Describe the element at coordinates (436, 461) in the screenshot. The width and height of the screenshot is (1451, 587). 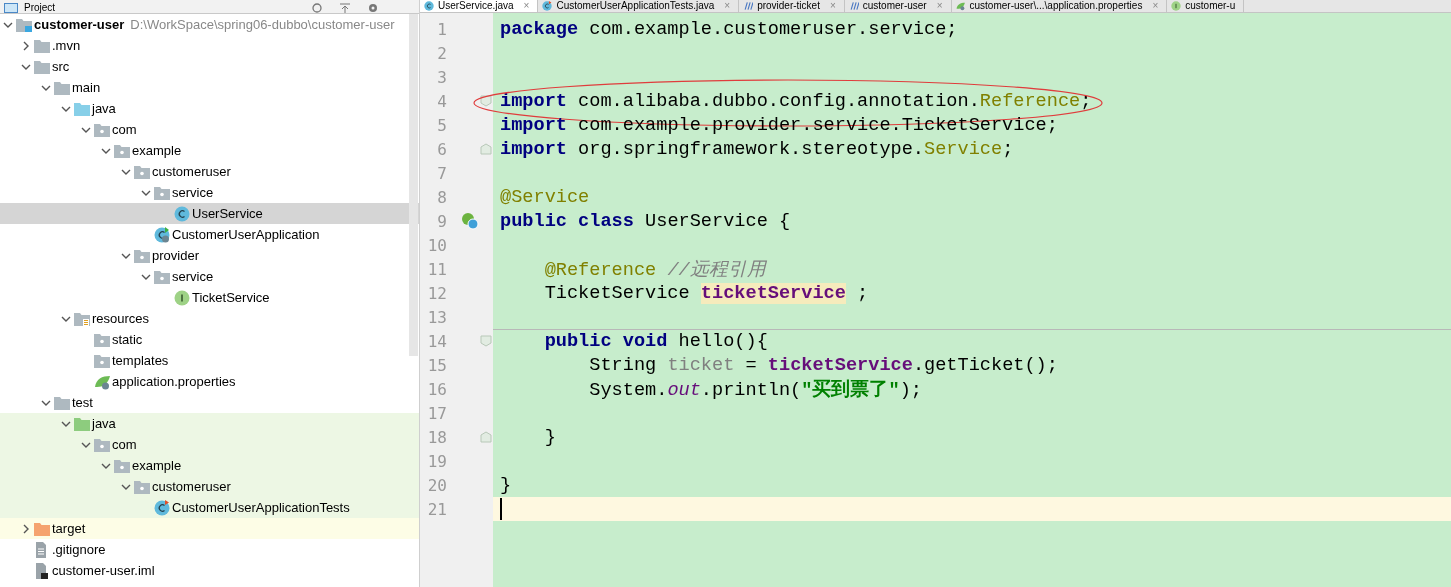
I see `line-number: 19` at that location.